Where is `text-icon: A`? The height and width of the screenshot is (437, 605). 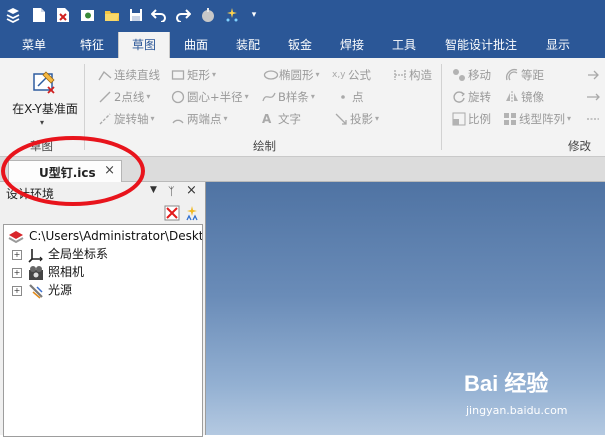
text-icon: A is located at coordinates (267, 119).